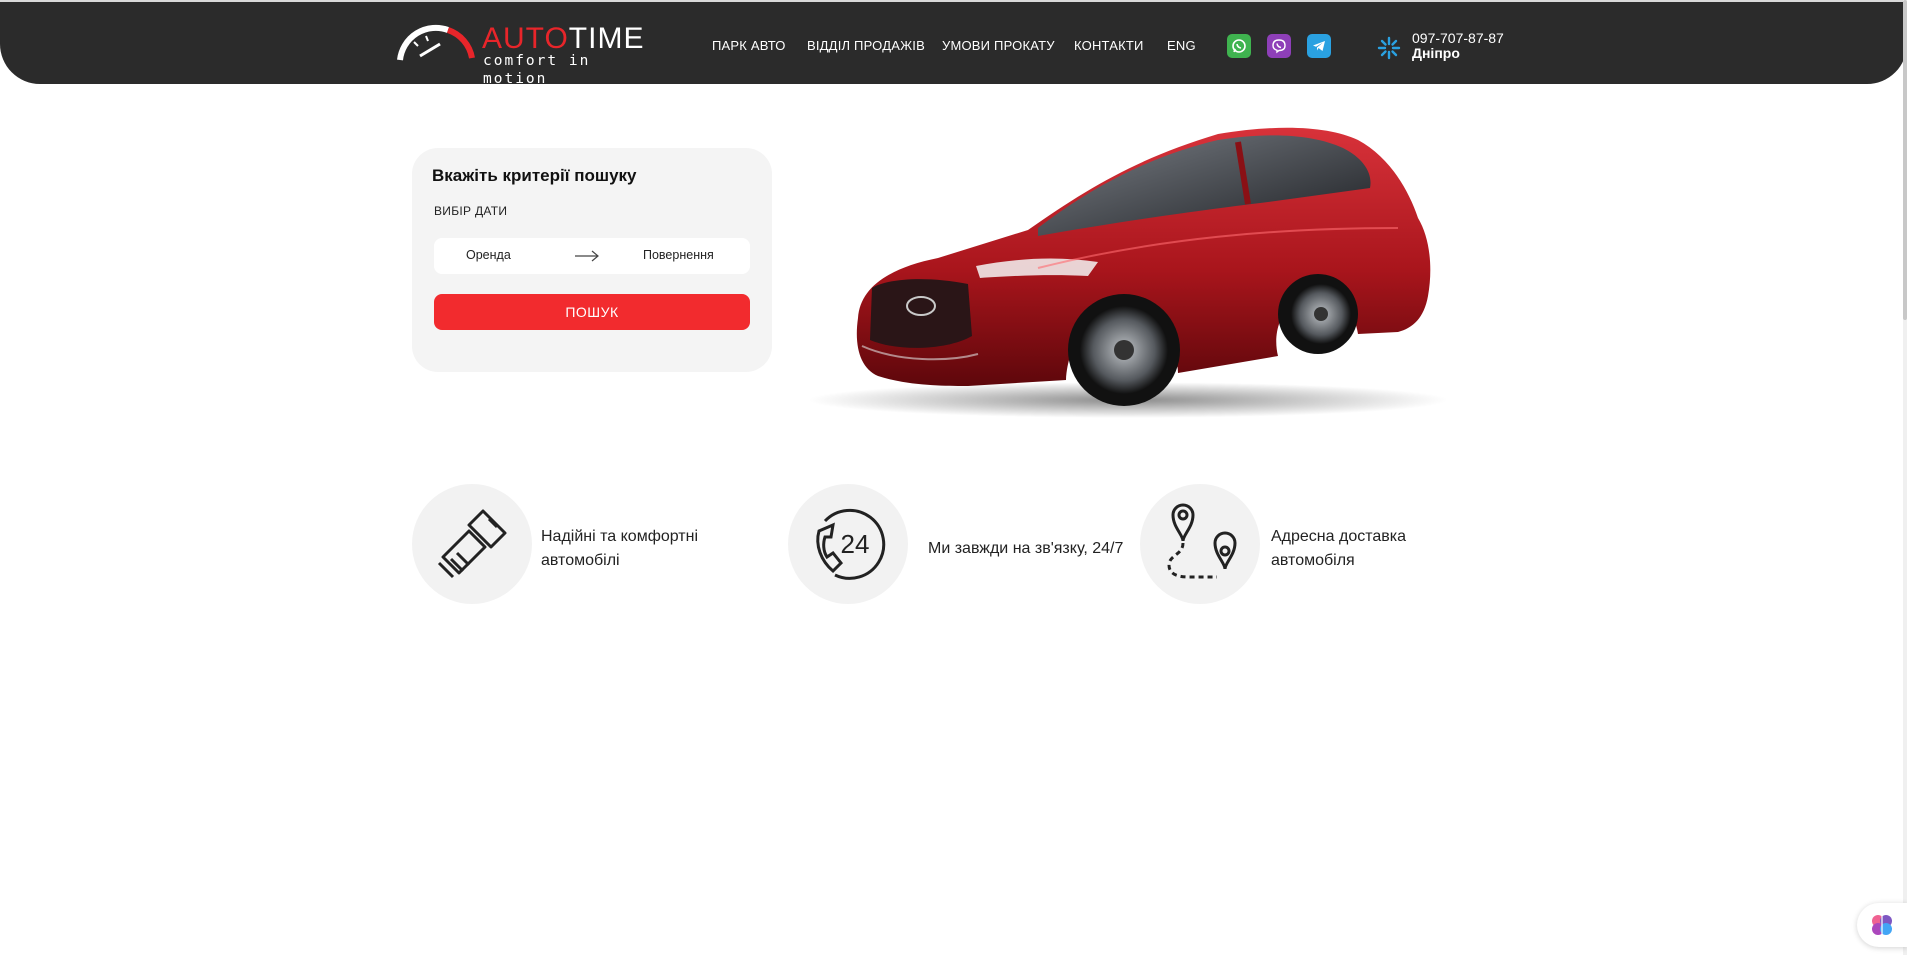 The width and height of the screenshot is (1907, 955). I want to click on nav-item-language: ENG, so click(1181, 45).